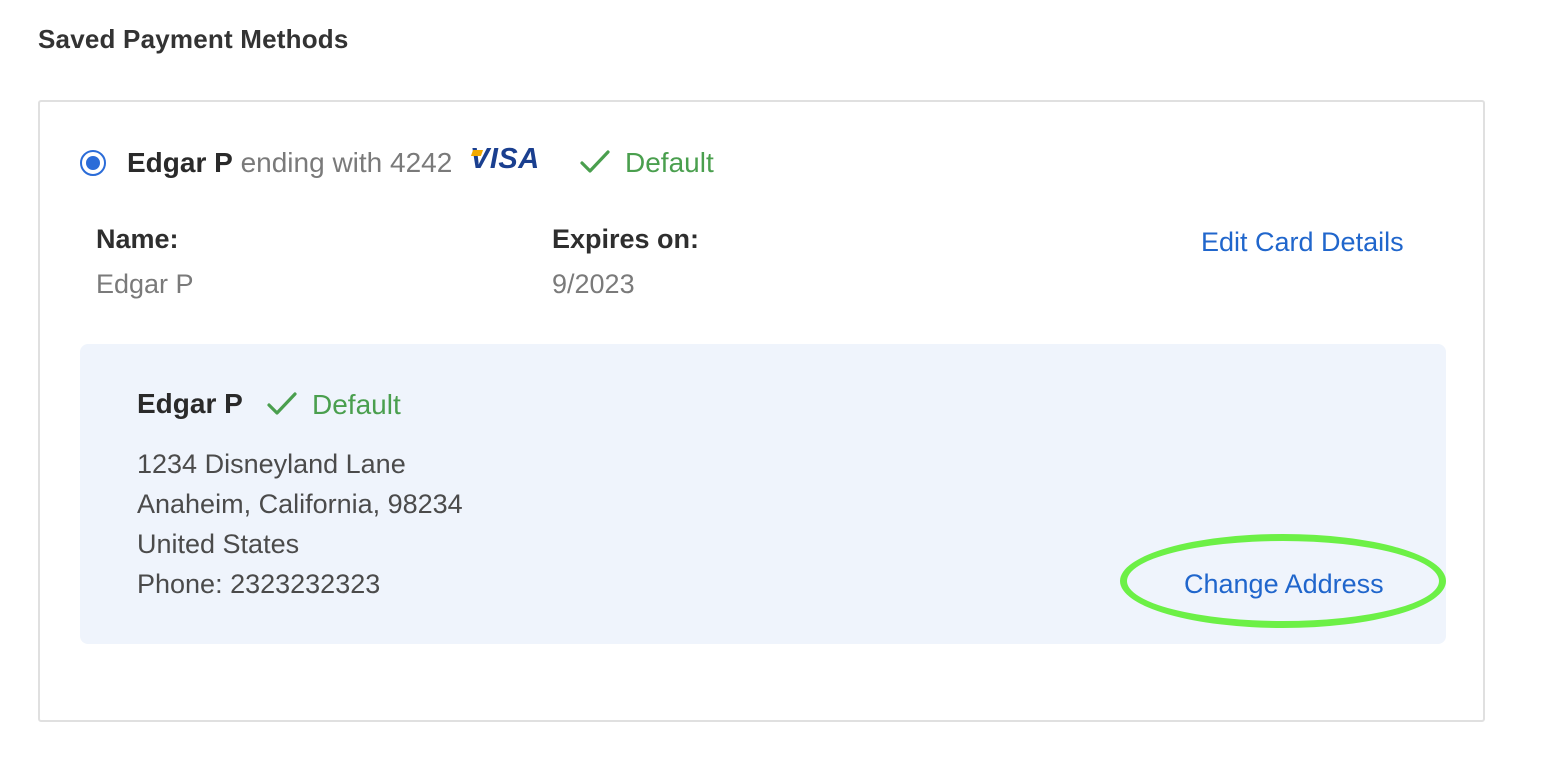 This screenshot has height=784, width=1546. Describe the element at coordinates (593, 284) in the screenshot. I see `expires-value: 9/2023` at that location.